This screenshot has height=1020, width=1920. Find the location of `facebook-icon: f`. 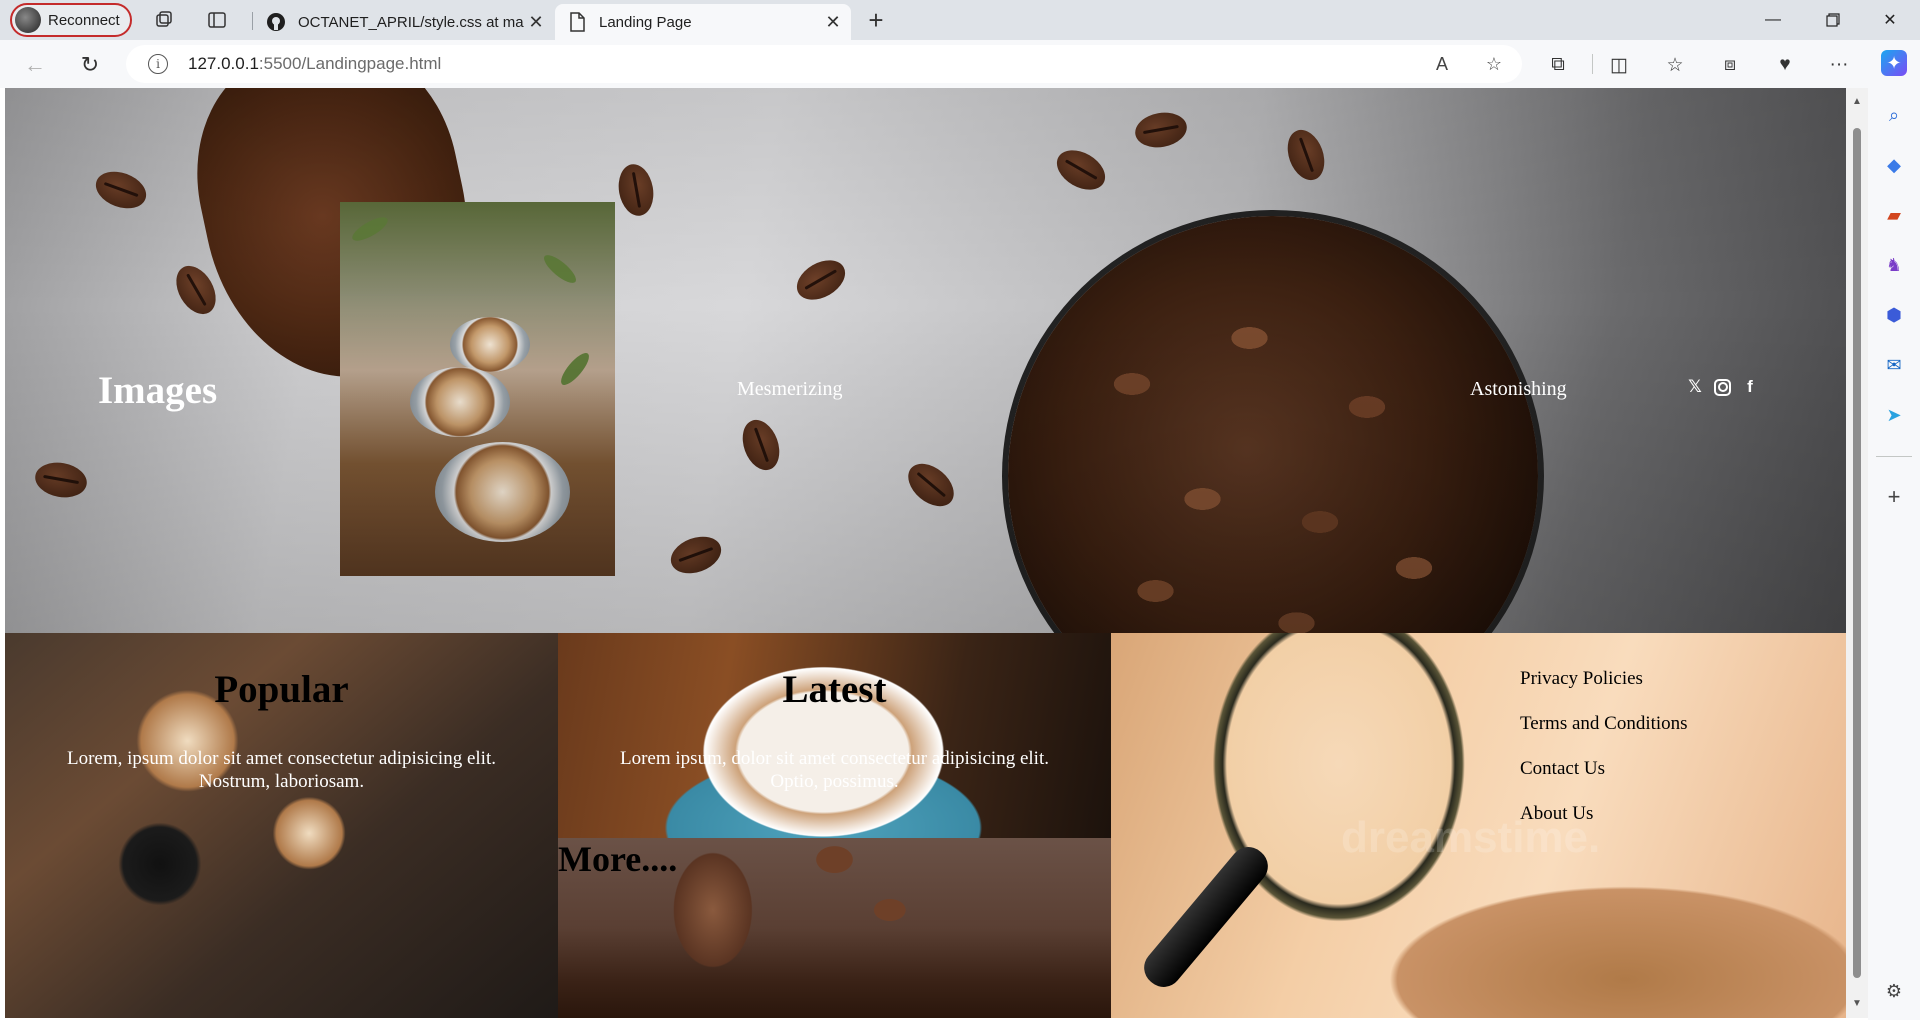

facebook-icon: f is located at coordinates (1750, 386).